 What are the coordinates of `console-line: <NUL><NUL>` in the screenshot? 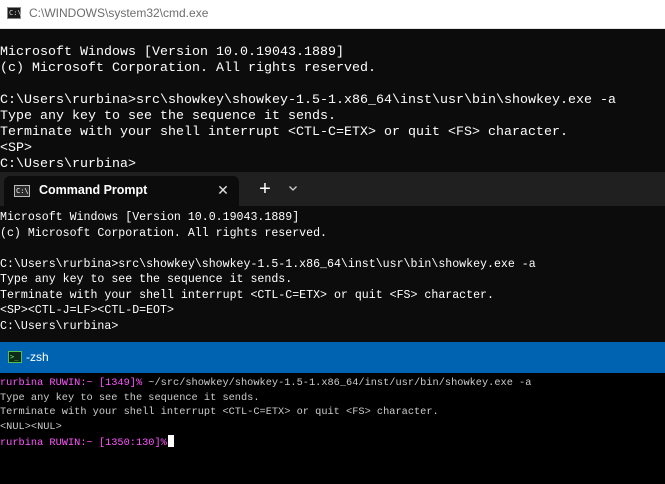 It's located at (31, 427).